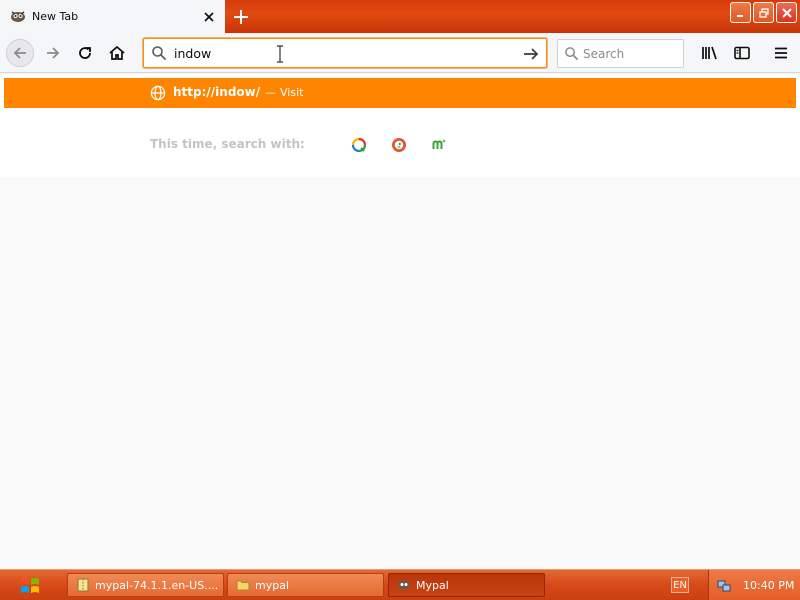 The height and width of the screenshot is (600, 800). Describe the element at coordinates (243, 585) in the screenshot. I see `folder-icon` at that location.